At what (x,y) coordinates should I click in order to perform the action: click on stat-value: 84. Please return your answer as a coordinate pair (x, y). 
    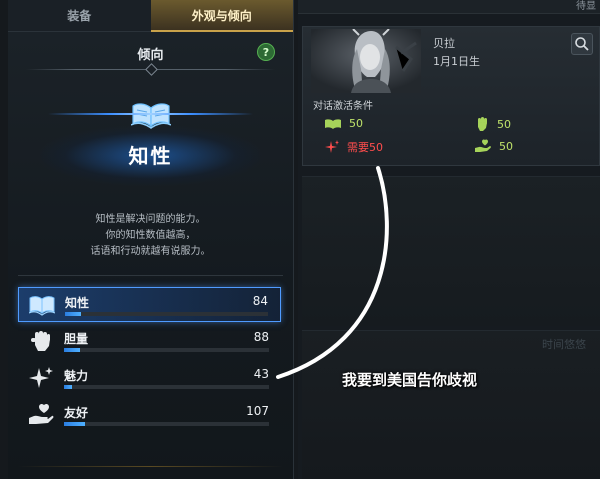
    Looking at the image, I should click on (260, 301).